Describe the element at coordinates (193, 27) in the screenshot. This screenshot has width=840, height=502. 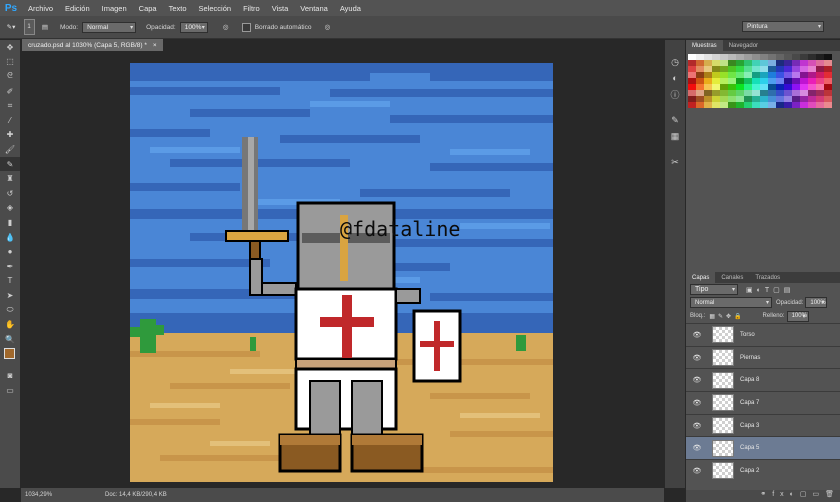
I see `opacity-input: 100%` at that location.